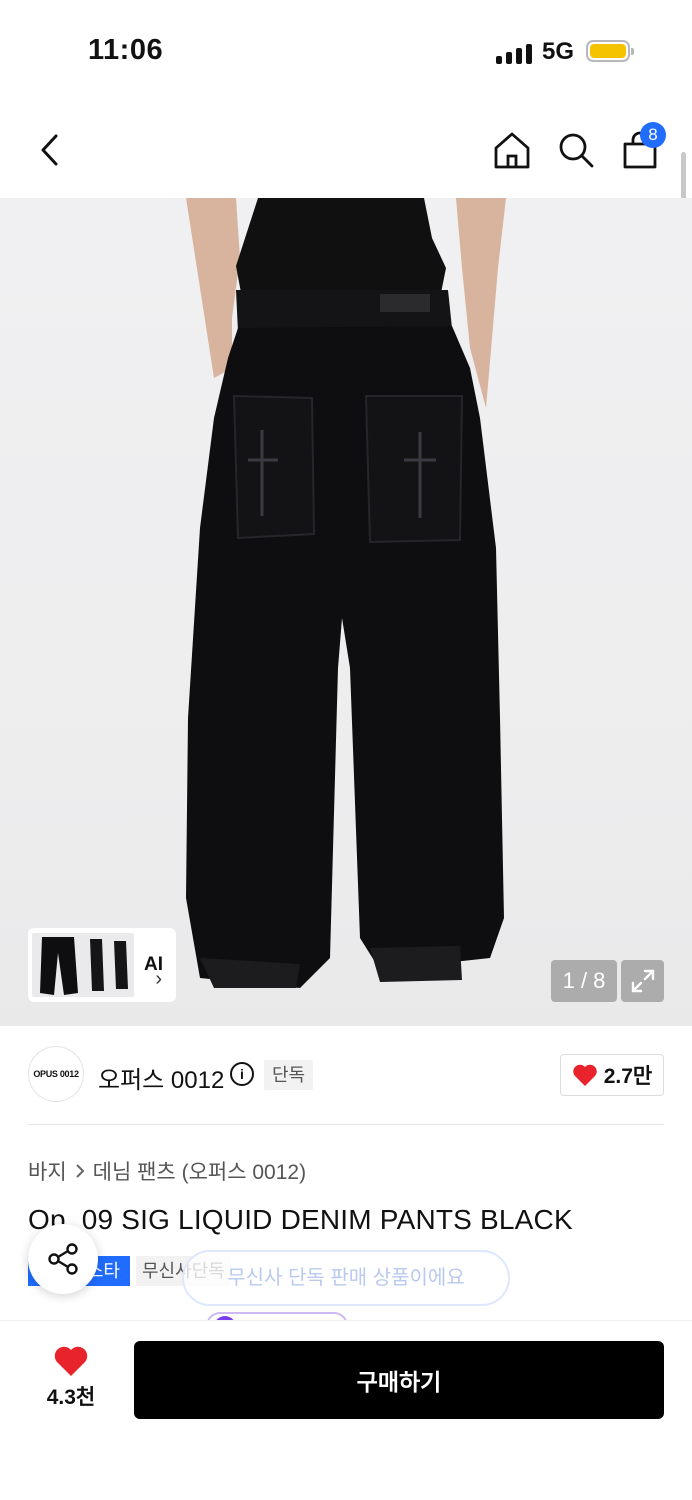  I want to click on breadcrumb-item-subcategory: 데님 팬츠 (오퍼스 0012), so click(199, 1171).